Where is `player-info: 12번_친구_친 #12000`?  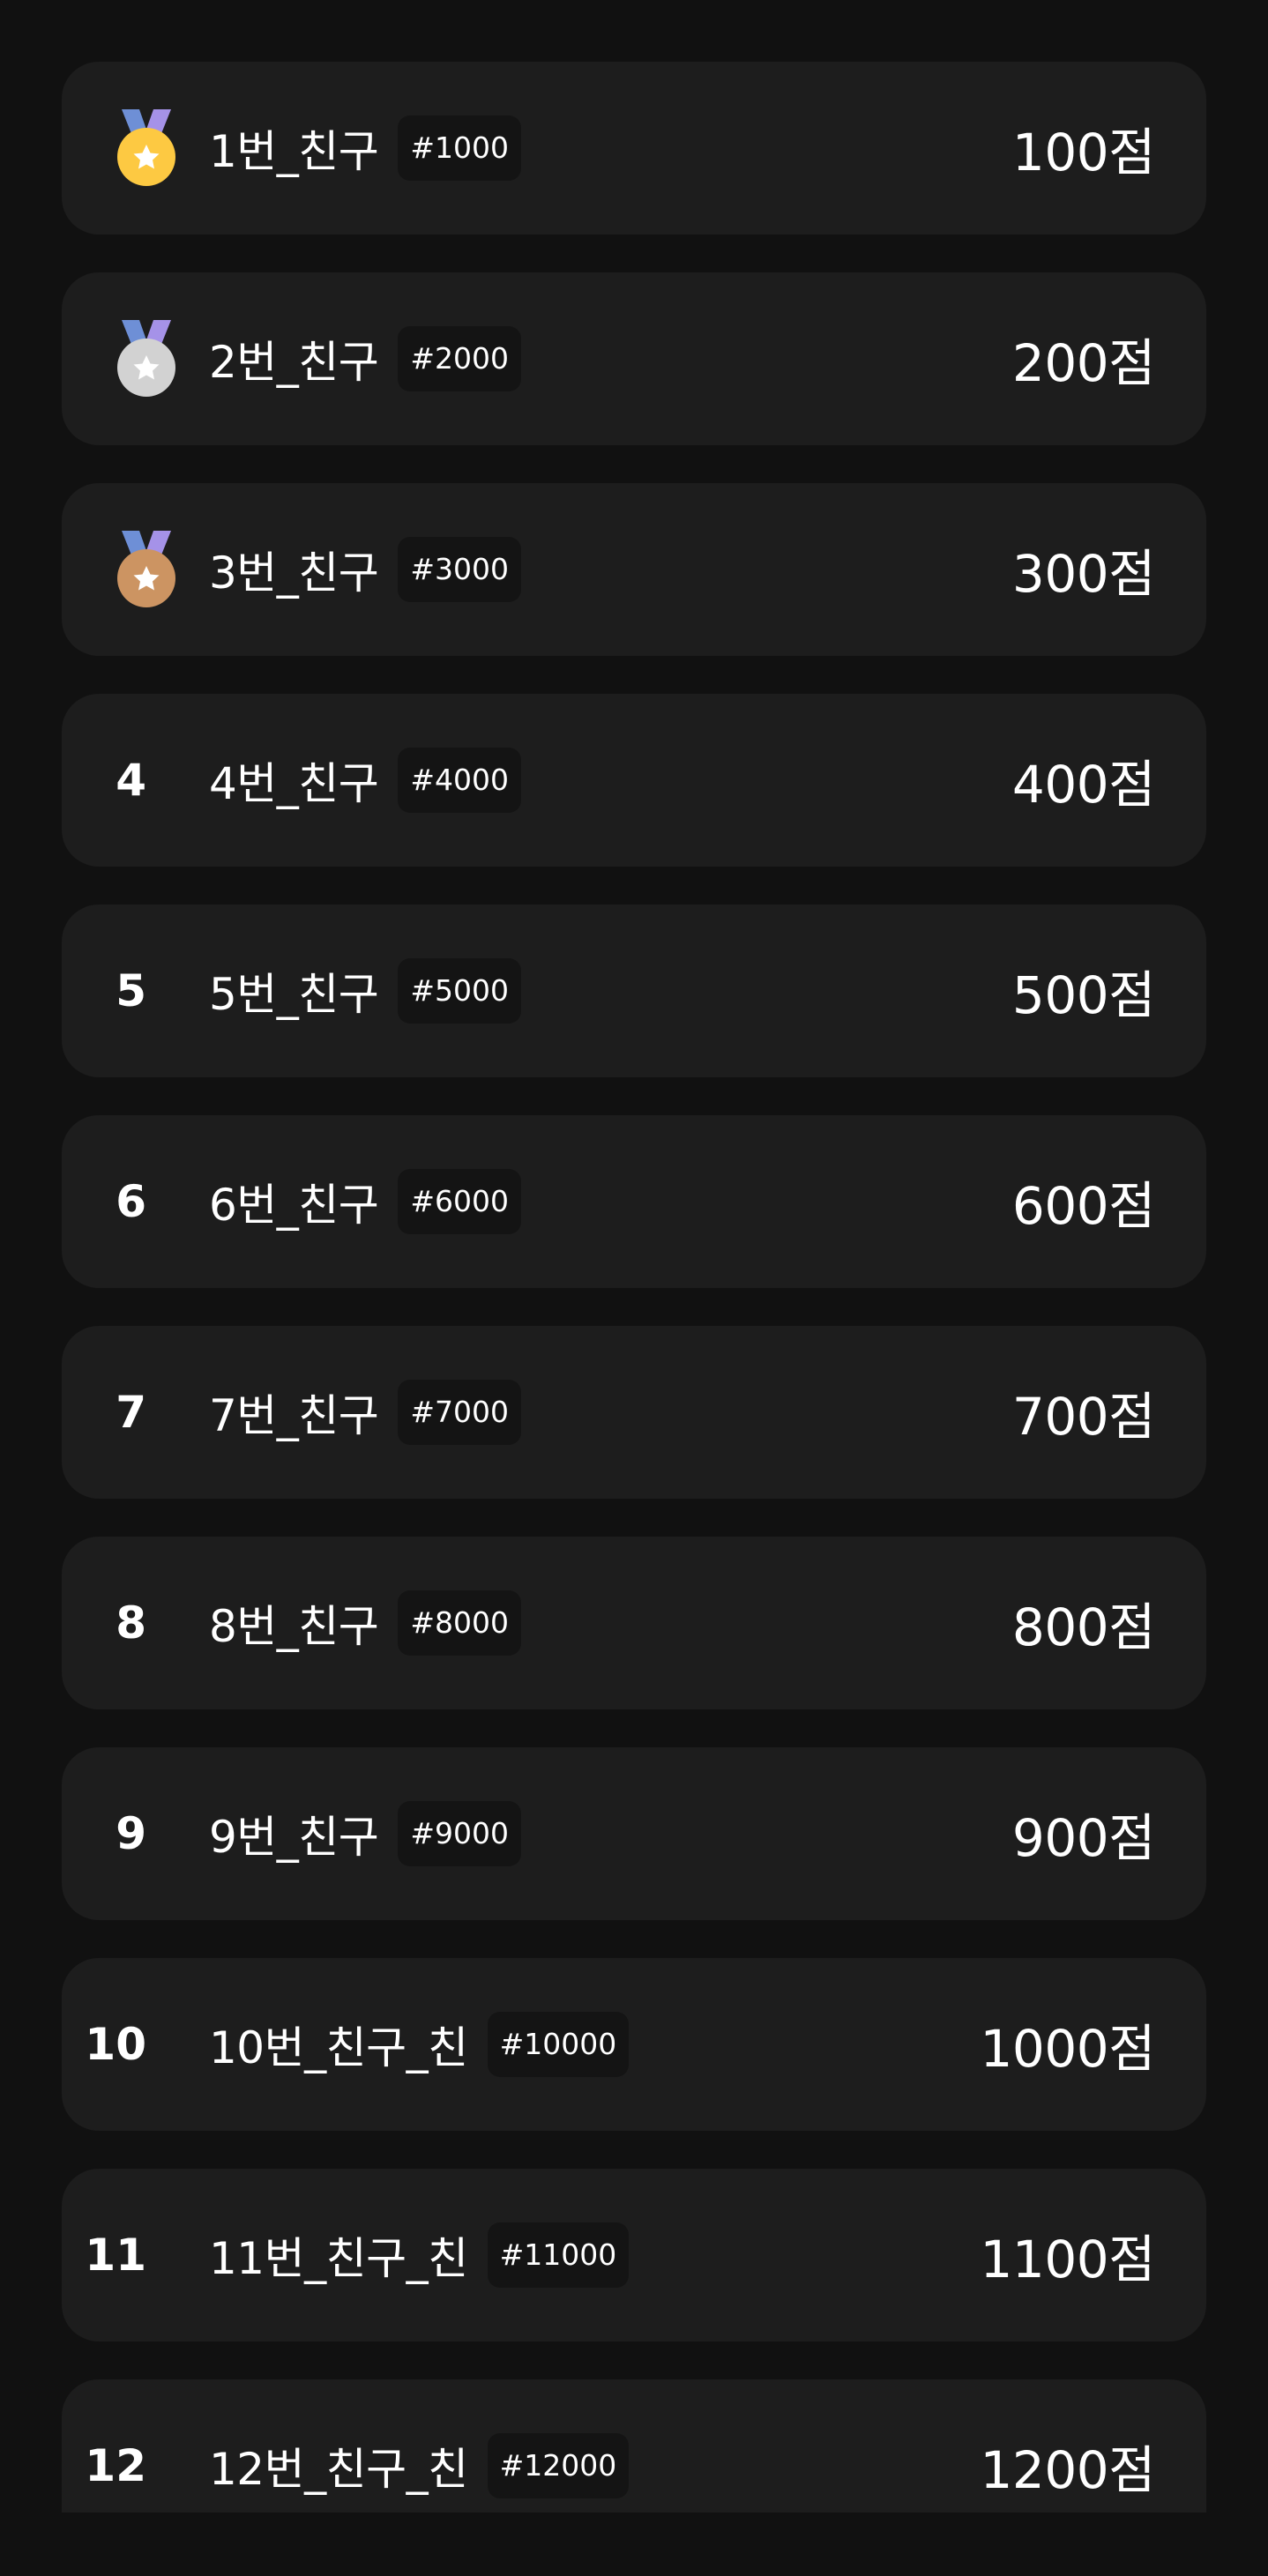
player-info: 12번_친구_친 #12000 is located at coordinates (419, 2446).